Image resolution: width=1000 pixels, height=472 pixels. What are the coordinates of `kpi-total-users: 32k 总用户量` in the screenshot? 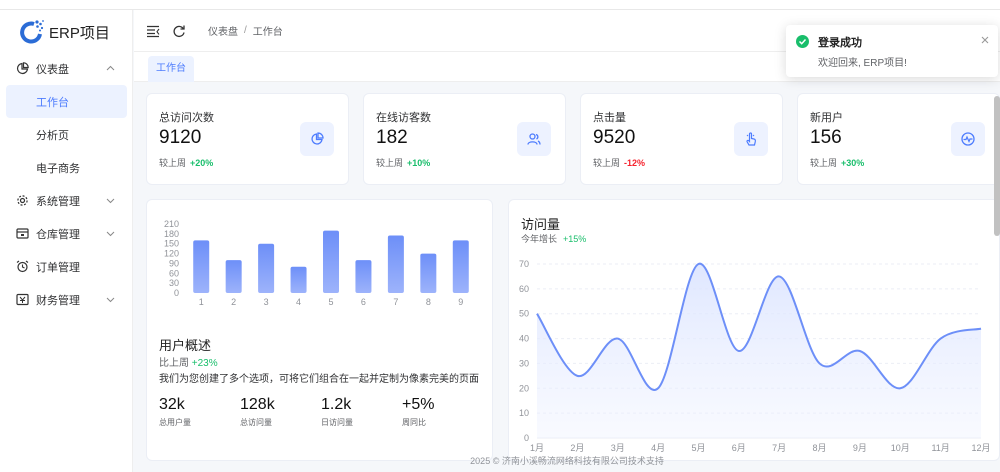 It's located at (175, 412).